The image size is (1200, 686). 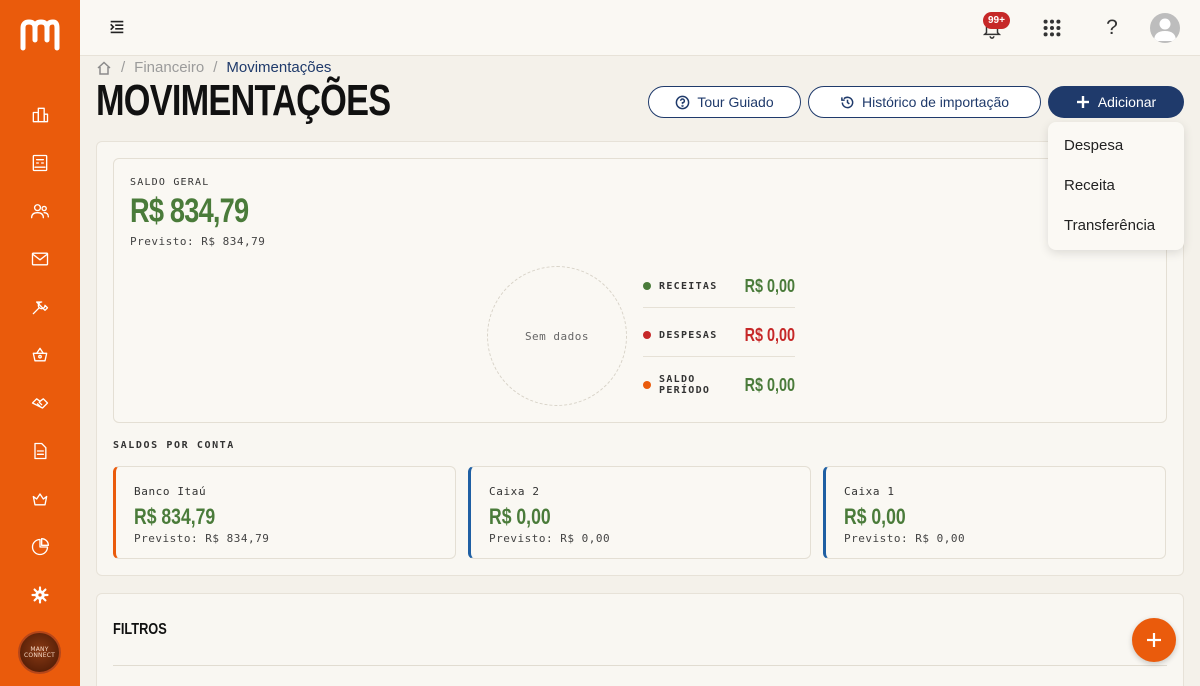 I want to click on org-avatar: MANY CONNECT, so click(x=39, y=652).